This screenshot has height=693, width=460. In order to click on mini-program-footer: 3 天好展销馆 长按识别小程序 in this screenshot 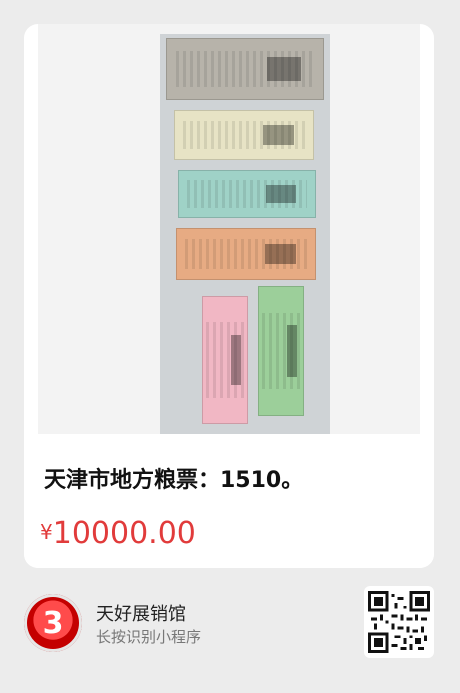, I will do `click(229, 625)`.